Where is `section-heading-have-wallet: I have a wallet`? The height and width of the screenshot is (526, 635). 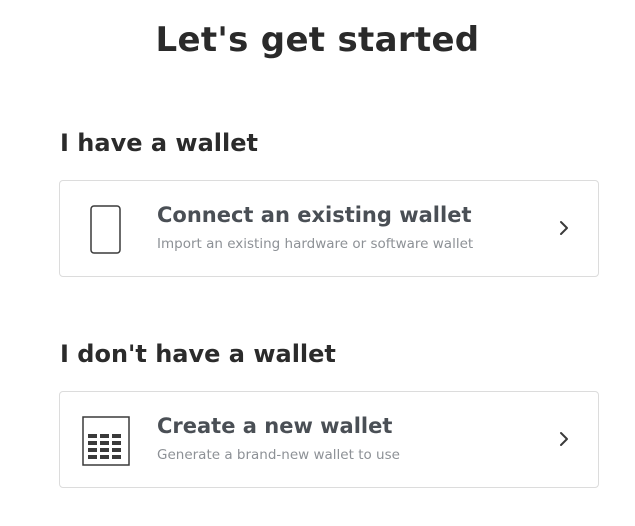
section-heading-have-wallet: I have a wallet is located at coordinates (159, 143).